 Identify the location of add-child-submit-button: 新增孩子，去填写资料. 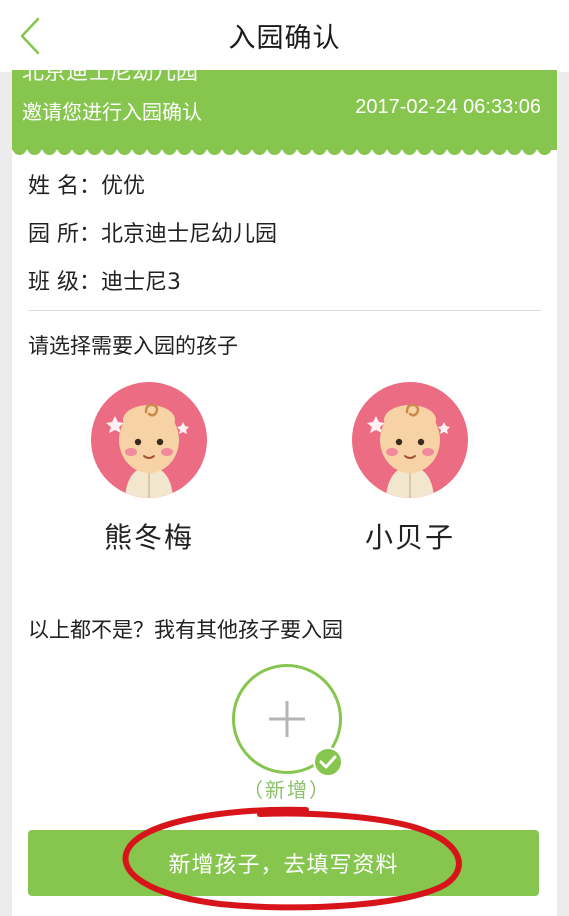
(283, 863).